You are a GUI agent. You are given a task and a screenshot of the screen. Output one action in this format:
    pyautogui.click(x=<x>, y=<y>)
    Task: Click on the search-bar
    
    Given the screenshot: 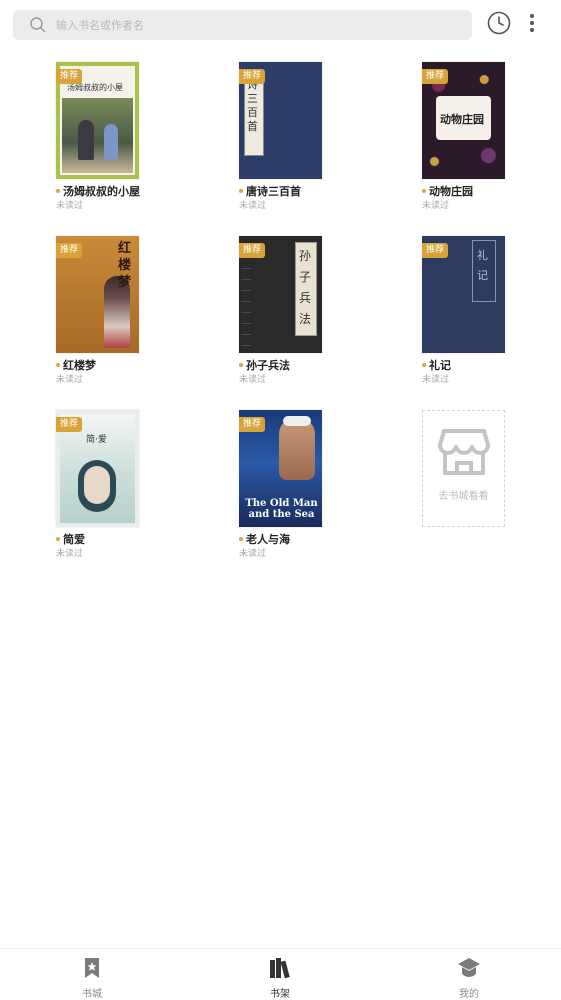 What is the action you would take?
    pyautogui.click(x=242, y=25)
    